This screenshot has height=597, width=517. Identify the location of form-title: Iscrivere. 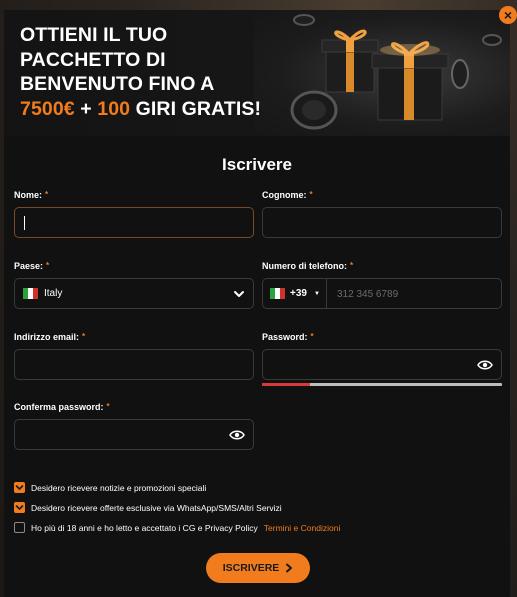
(257, 164).